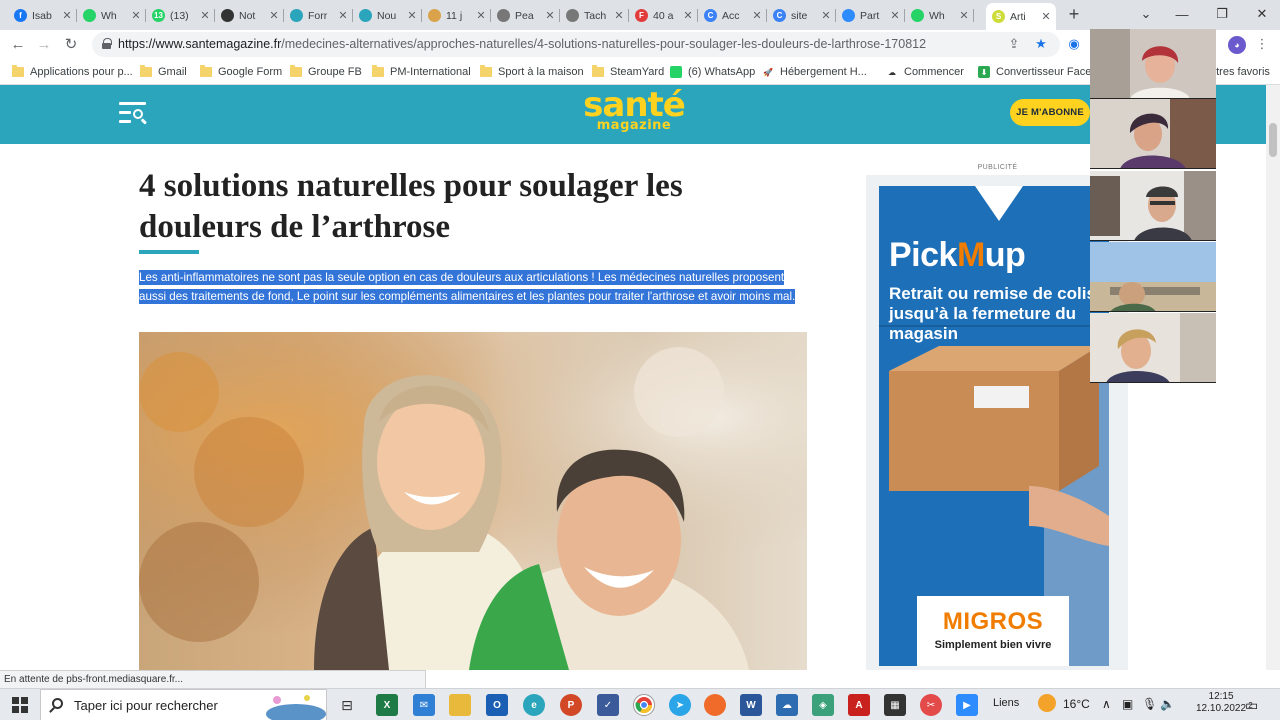 This screenshot has width=1280, height=720. What do you see at coordinates (180, 15) in the screenshot?
I see `browser-tab: 13 (13) ✕` at bounding box center [180, 15].